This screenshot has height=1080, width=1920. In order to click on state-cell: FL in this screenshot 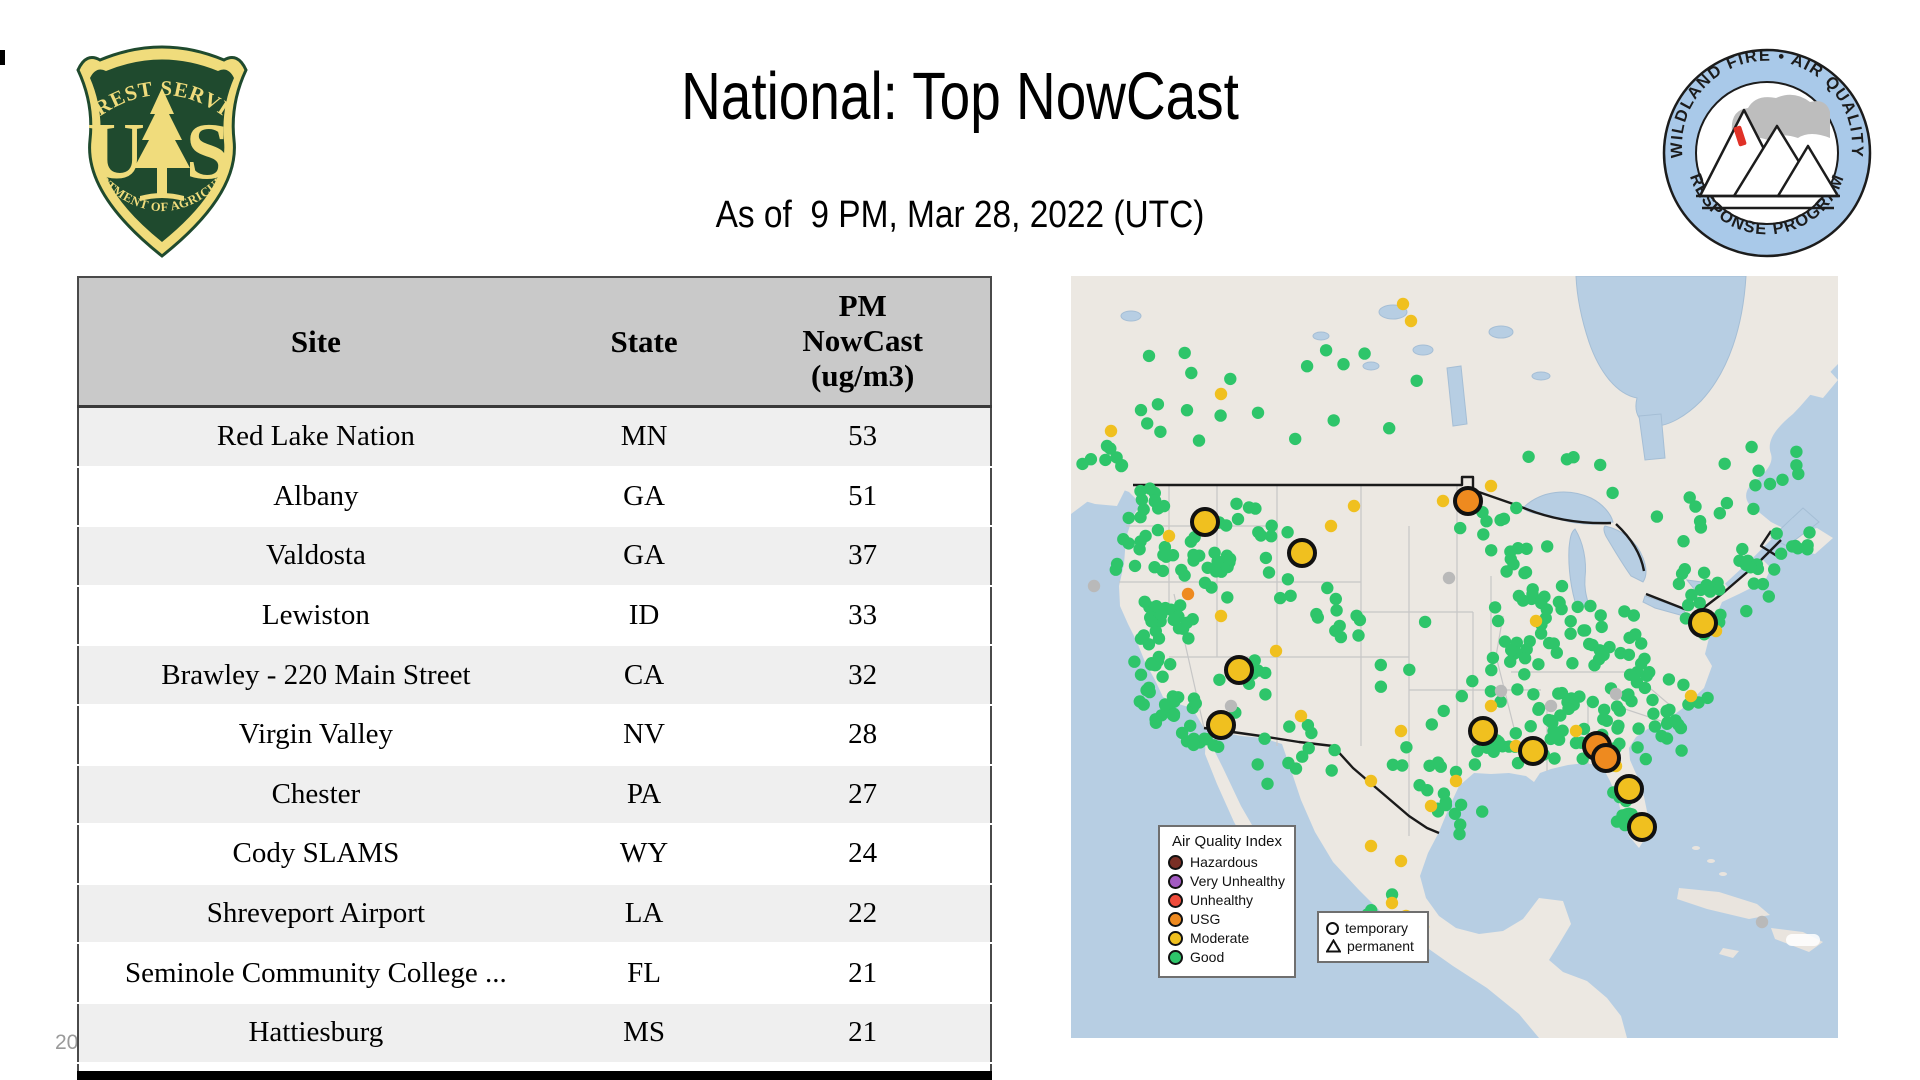, I will do `click(644, 973)`.